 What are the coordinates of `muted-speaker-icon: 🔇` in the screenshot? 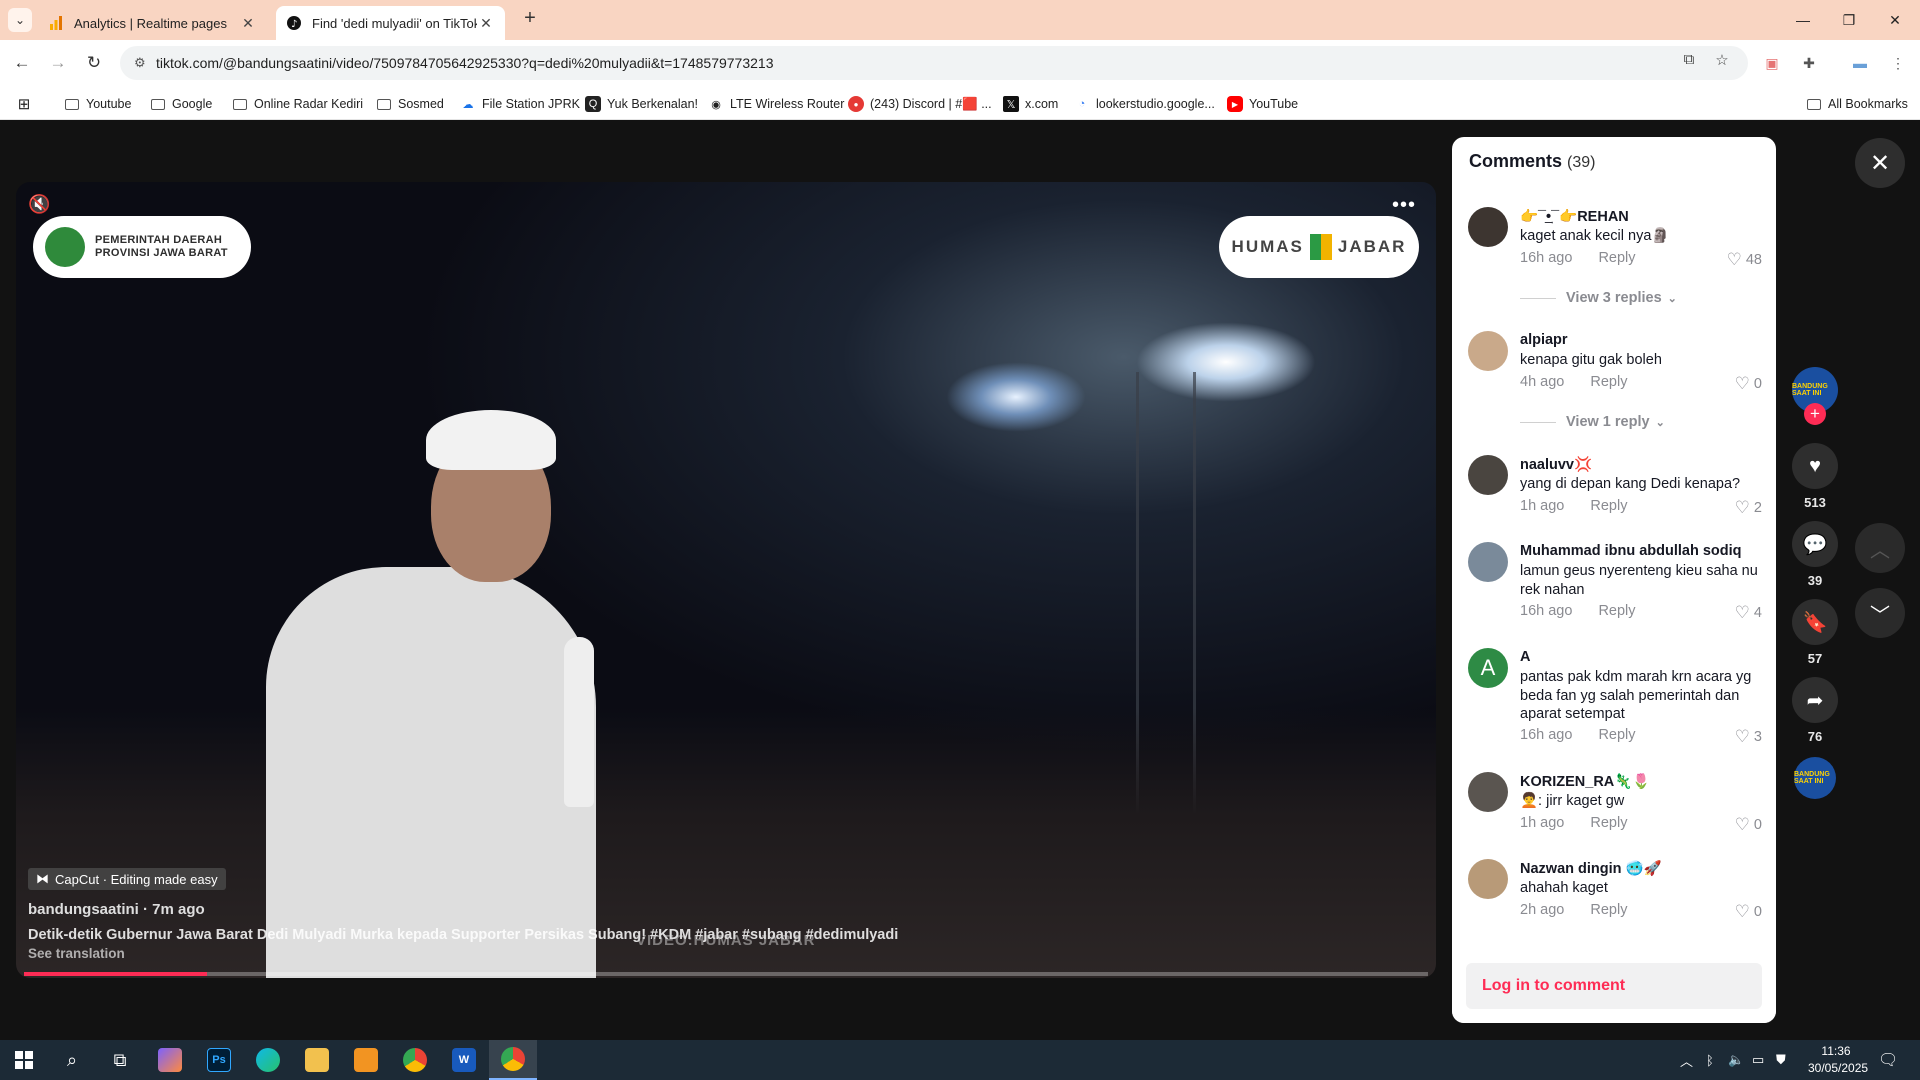 It's located at (41, 205).